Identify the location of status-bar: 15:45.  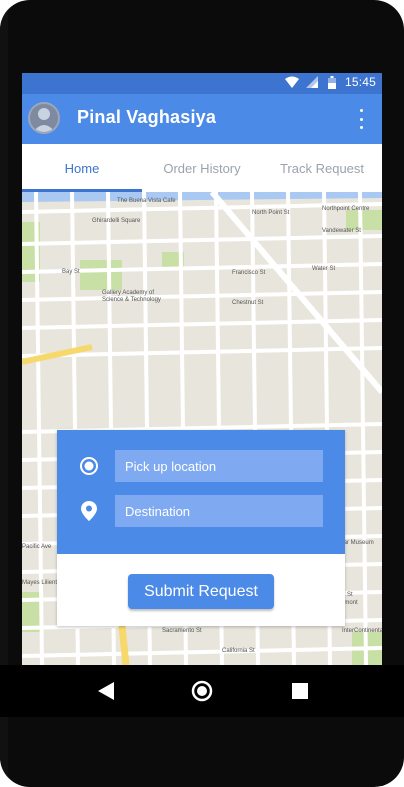
(202, 83).